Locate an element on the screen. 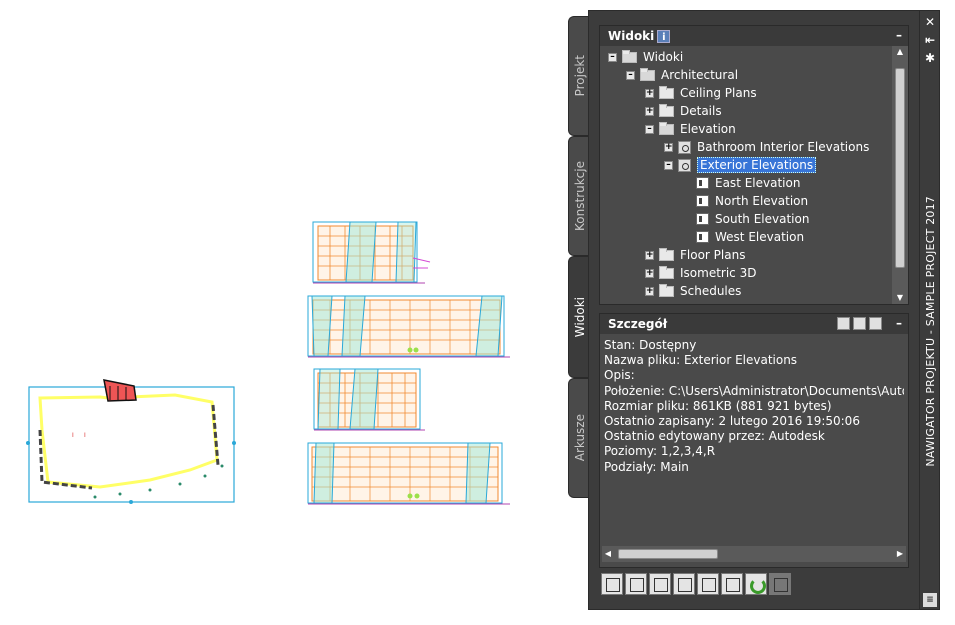 This screenshot has height=625, width=955. tree-panel-header: Widoki i – is located at coordinates (754, 36).